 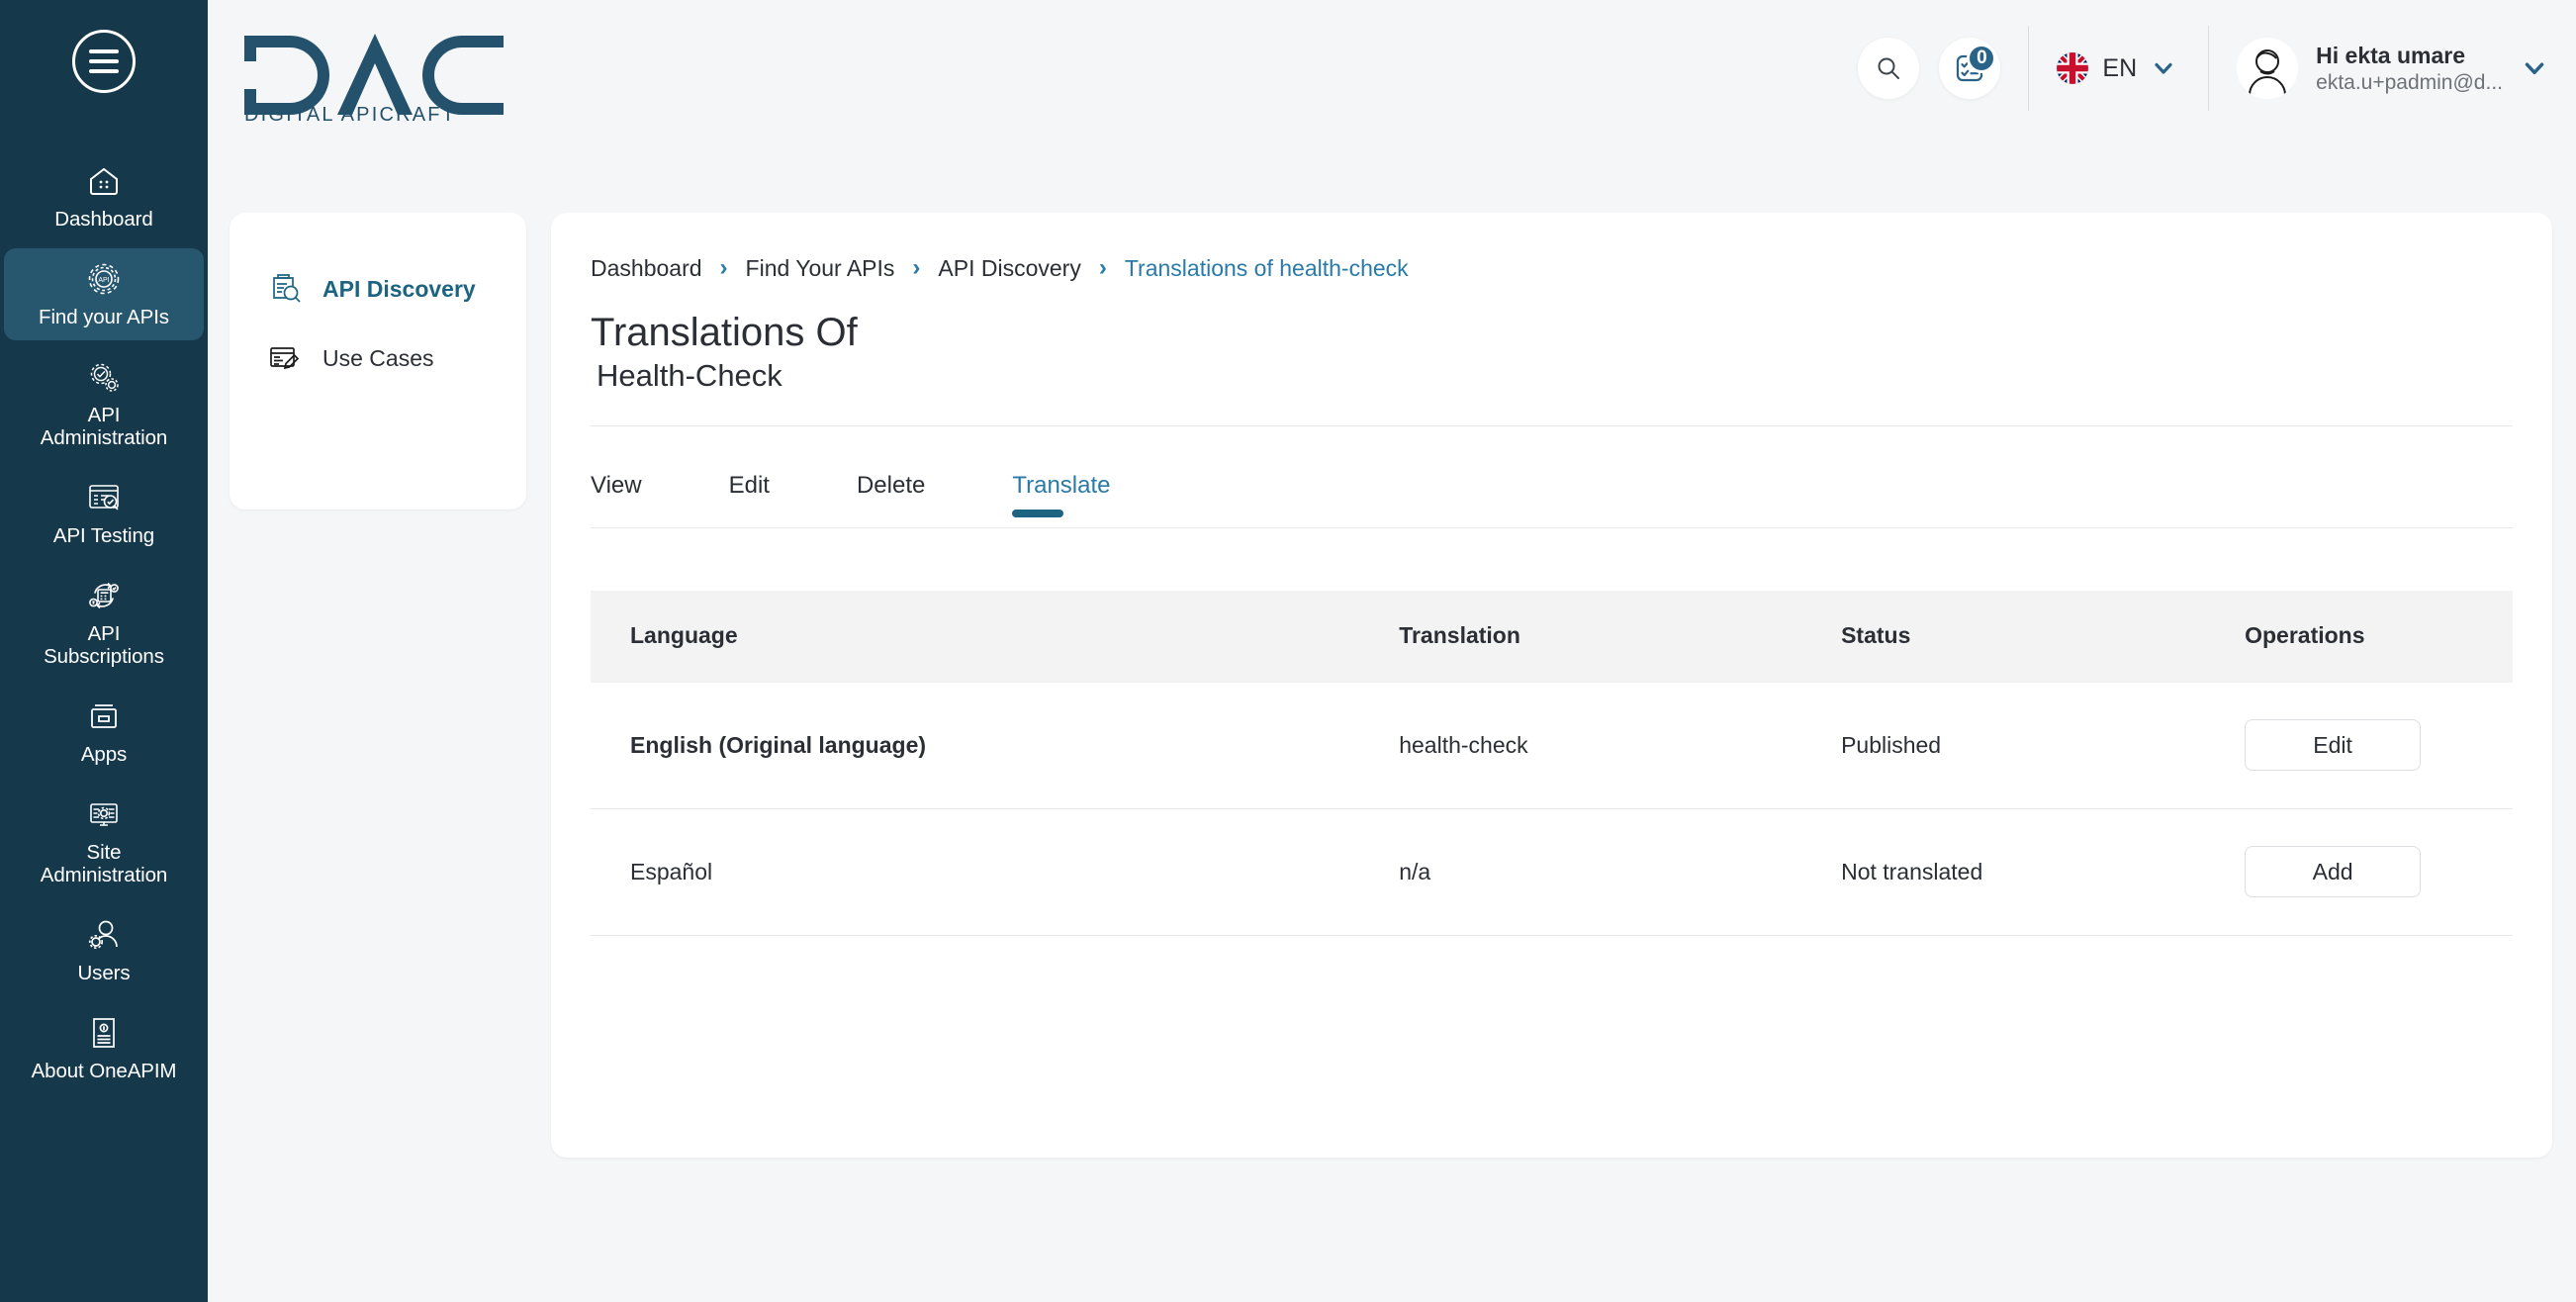 I want to click on secondary-sidebar: API Discovery Use Cases, so click(x=378, y=361).